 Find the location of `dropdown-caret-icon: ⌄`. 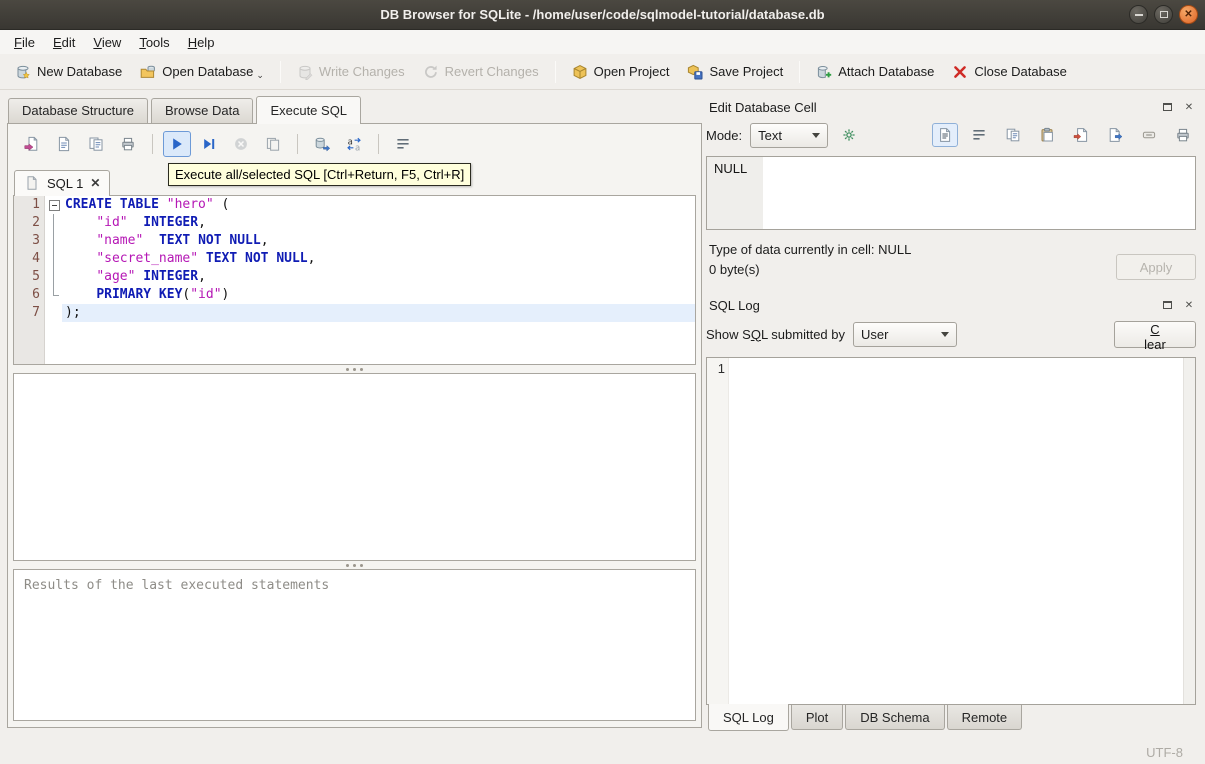

dropdown-caret-icon: ⌄ is located at coordinates (260, 75).